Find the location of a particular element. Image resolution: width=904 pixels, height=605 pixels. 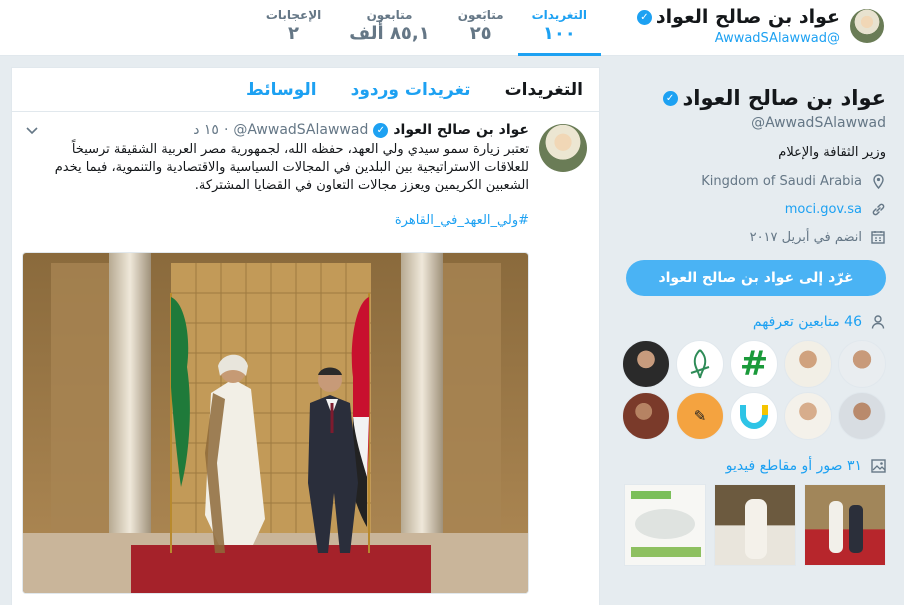

stat-followers: متابعون ٨٥,١ ألف is located at coordinates (389, 28).